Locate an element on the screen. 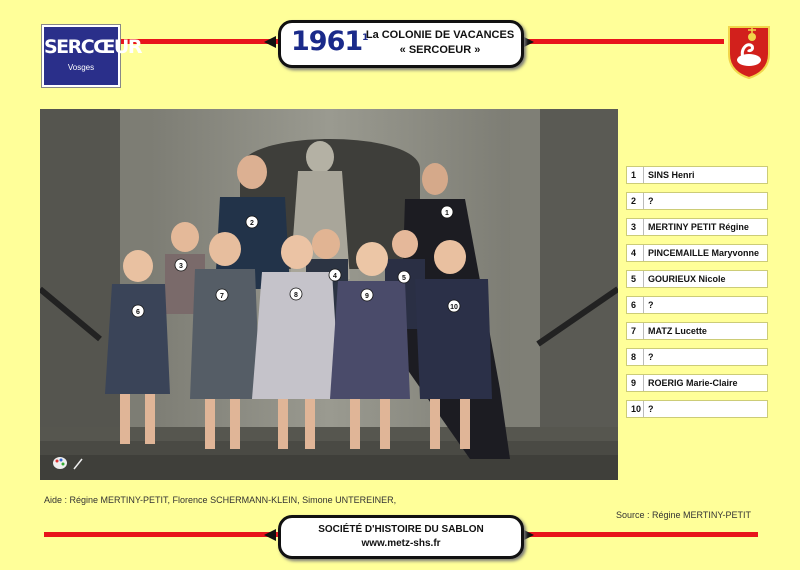  society-url: www.metz-shs.fr is located at coordinates (401, 543).